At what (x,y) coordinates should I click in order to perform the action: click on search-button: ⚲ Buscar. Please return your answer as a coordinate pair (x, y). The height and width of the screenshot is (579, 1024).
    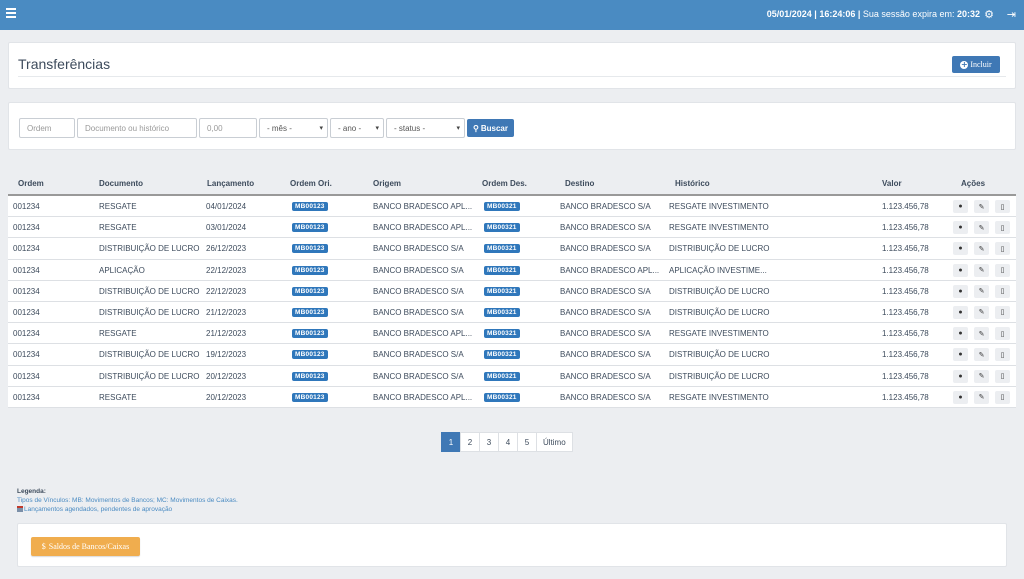
    Looking at the image, I should click on (490, 128).